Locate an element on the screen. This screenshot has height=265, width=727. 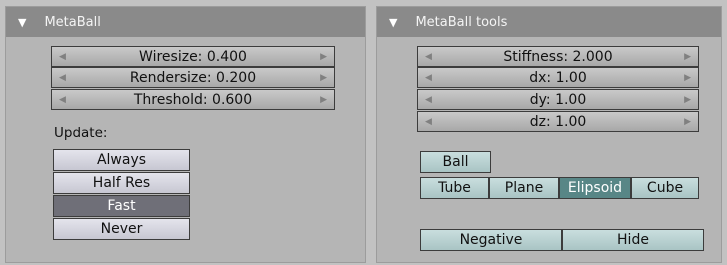
dz-field: ◀ dz: 1.00 ▶ is located at coordinates (558, 121).